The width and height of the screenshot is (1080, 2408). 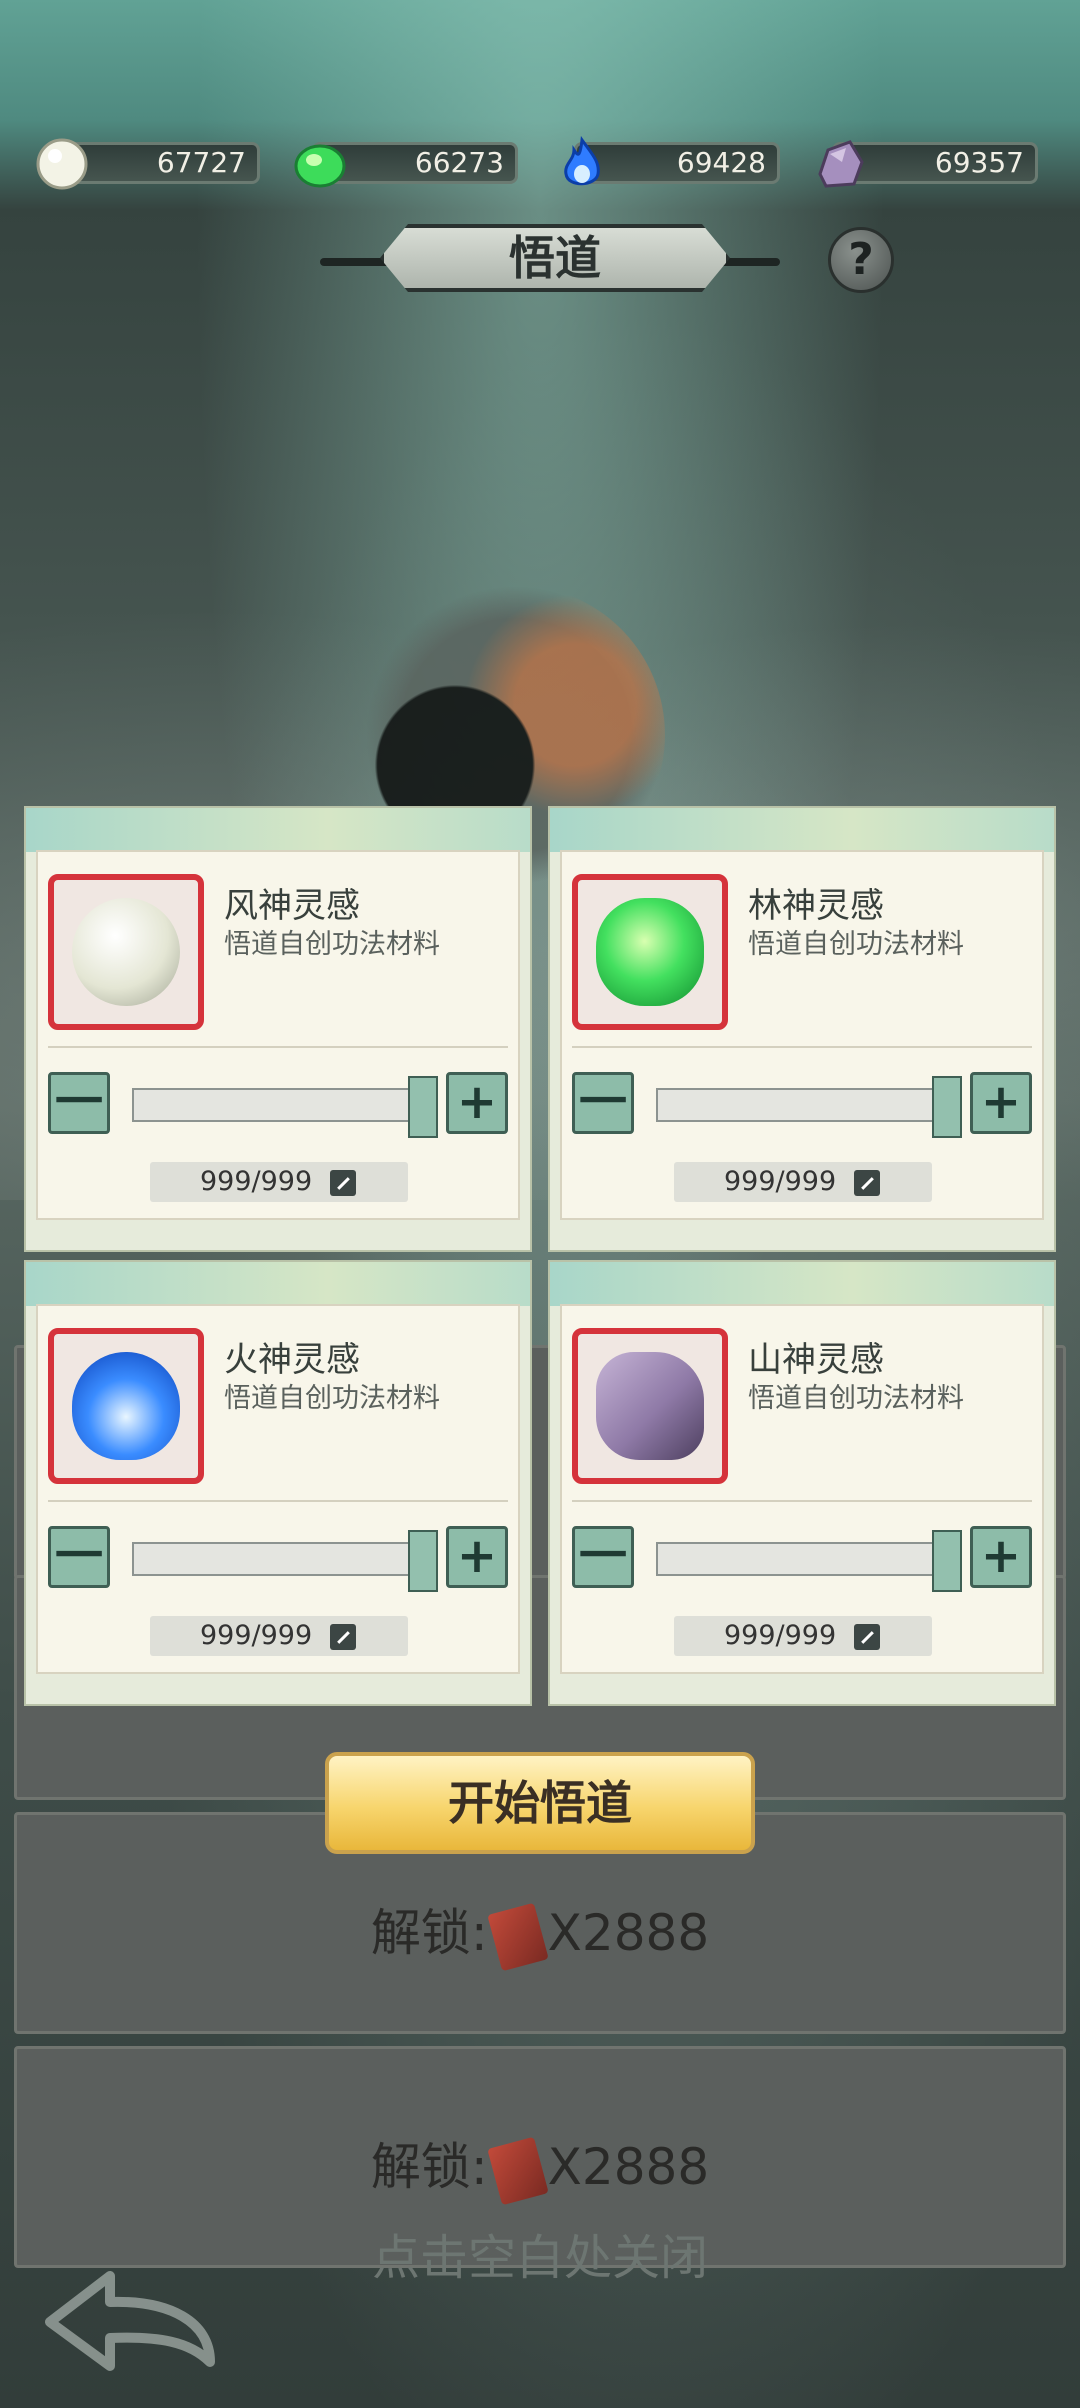 I want to click on mountain-stone-icon, so click(x=650, y=1406).